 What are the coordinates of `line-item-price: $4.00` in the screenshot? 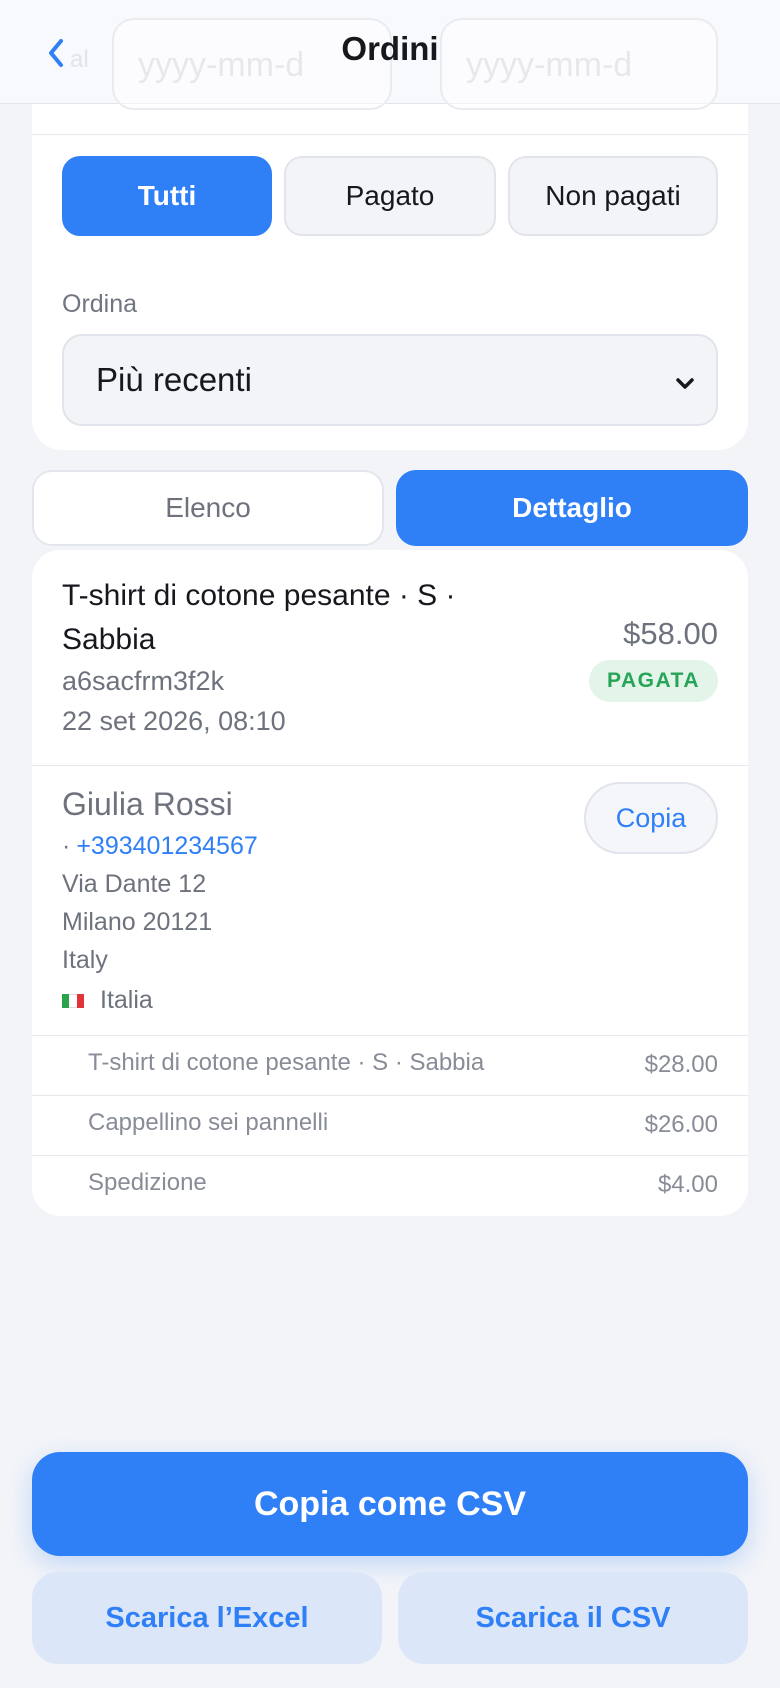 It's located at (687, 1184).